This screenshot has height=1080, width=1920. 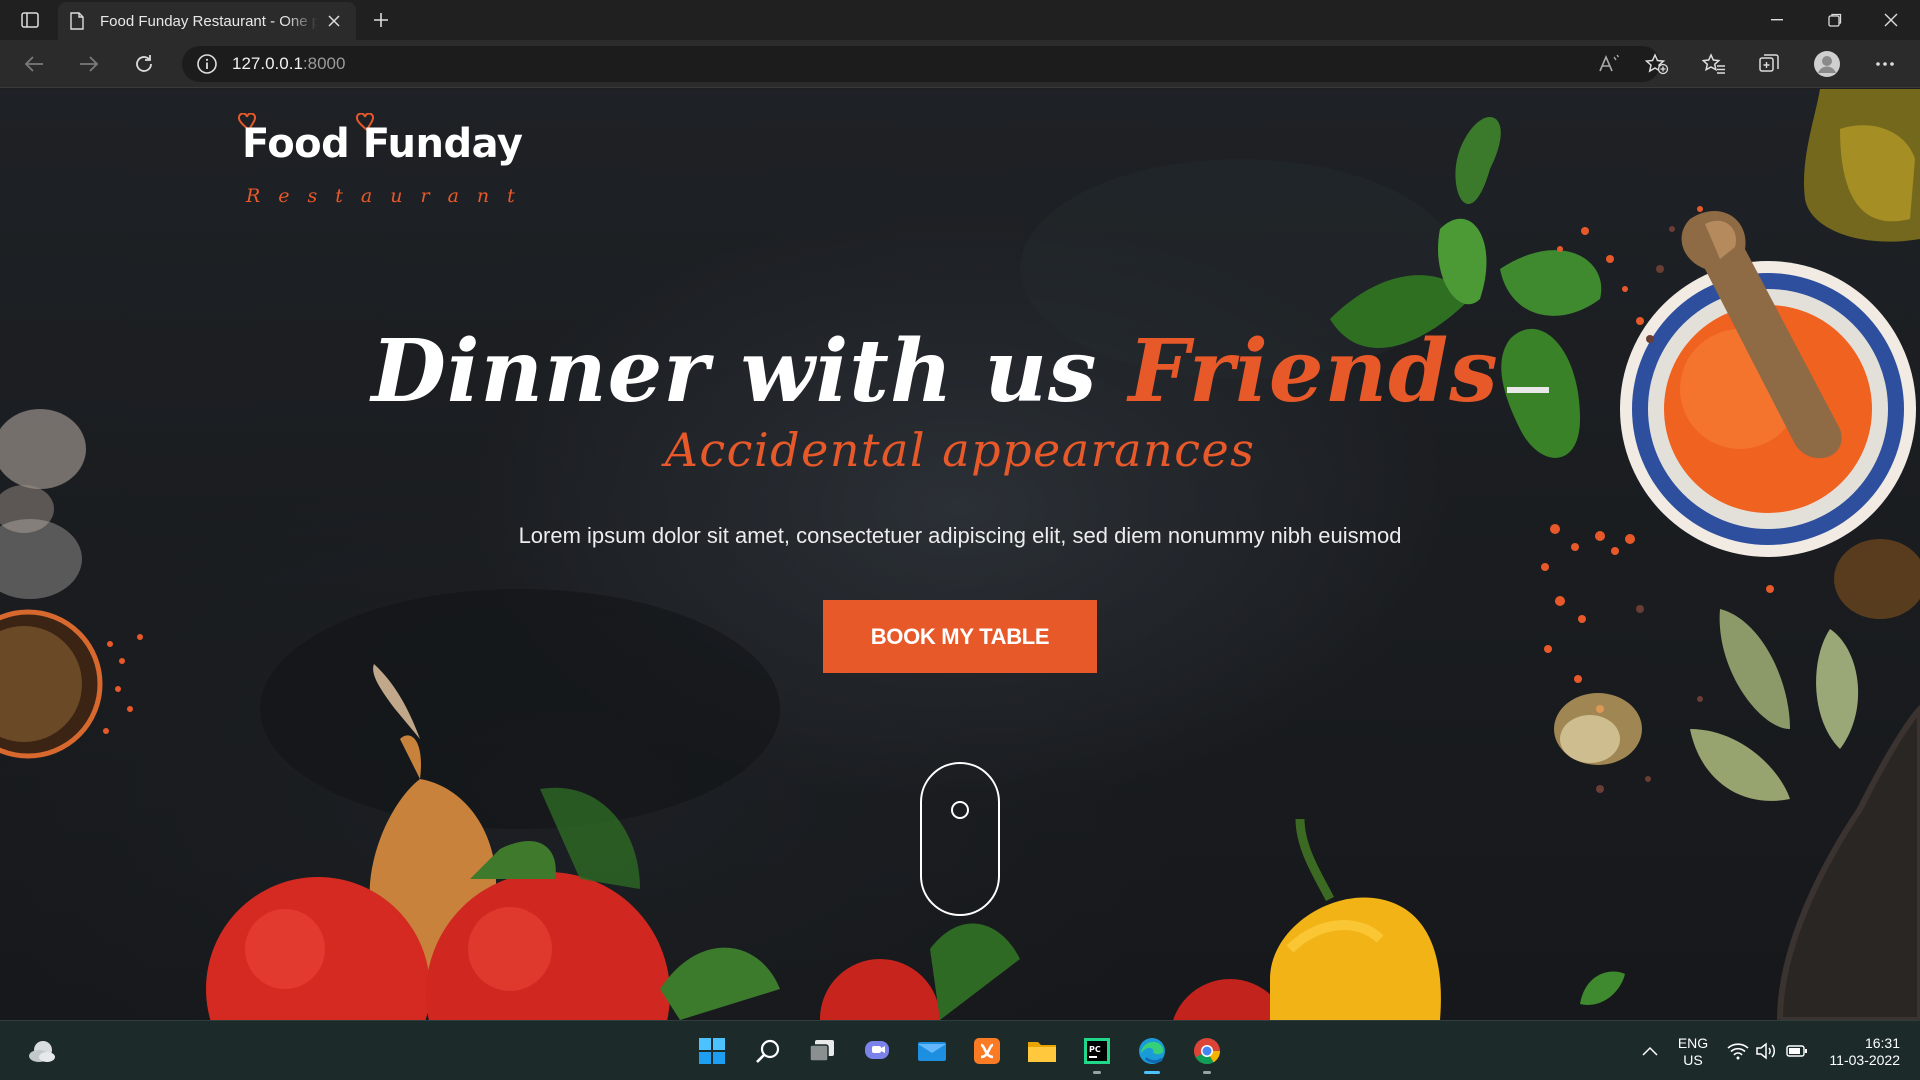 What do you see at coordinates (768, 1051) in the screenshot?
I see `search-icon` at bounding box center [768, 1051].